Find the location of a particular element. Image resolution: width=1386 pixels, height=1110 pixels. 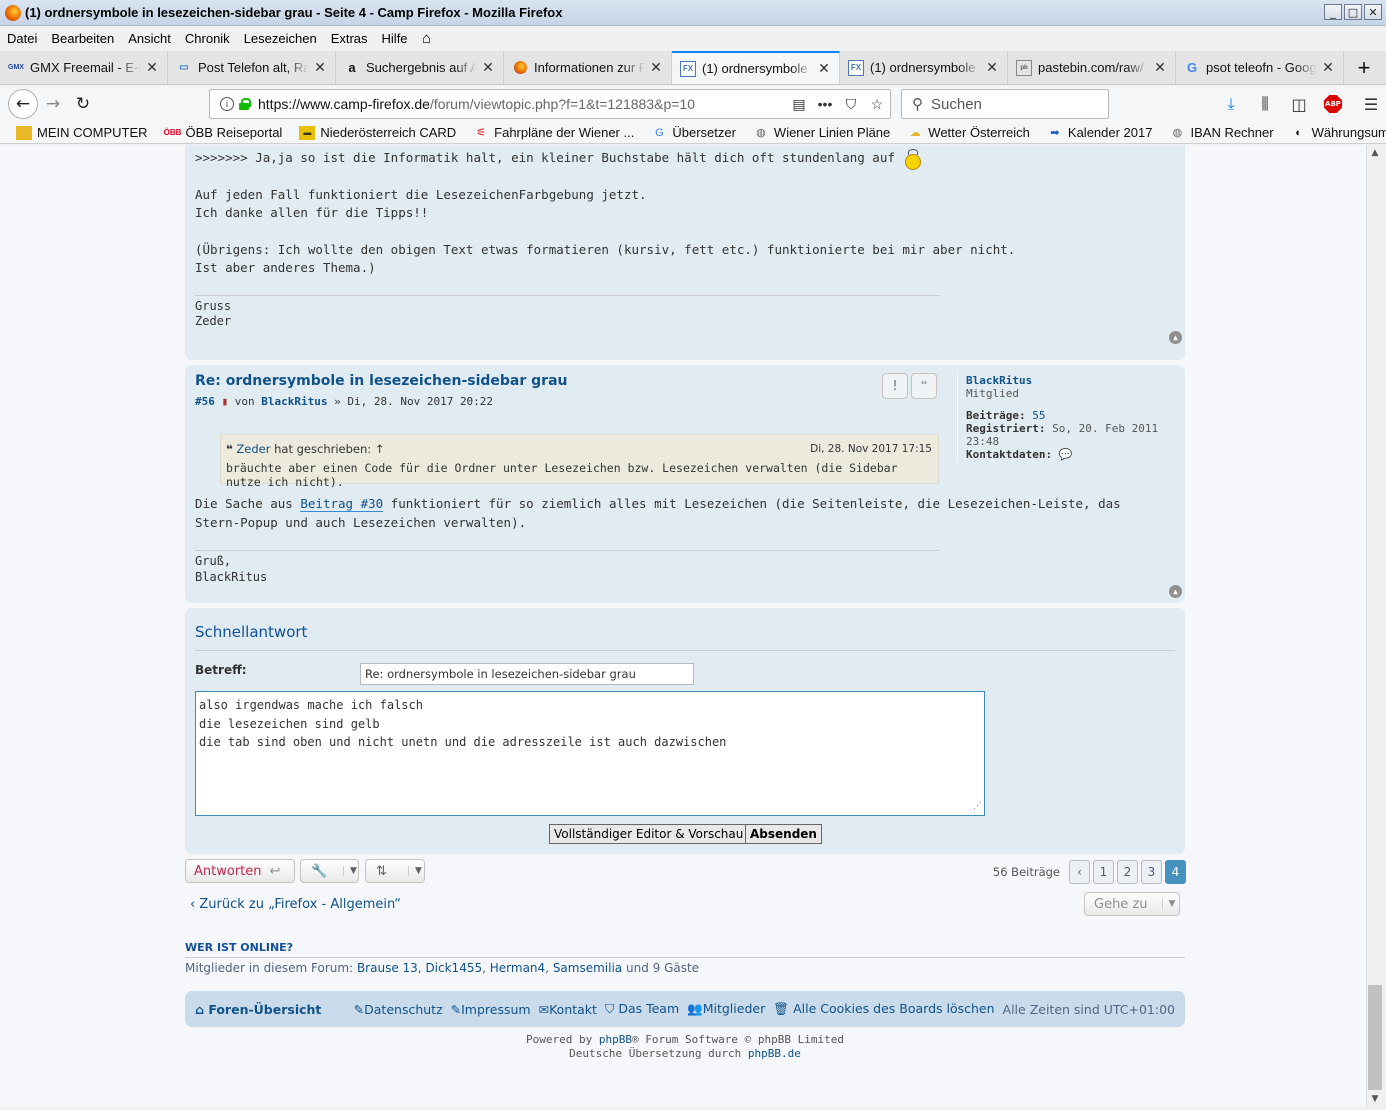

online-member-link: Brause 13 is located at coordinates (387, 968).